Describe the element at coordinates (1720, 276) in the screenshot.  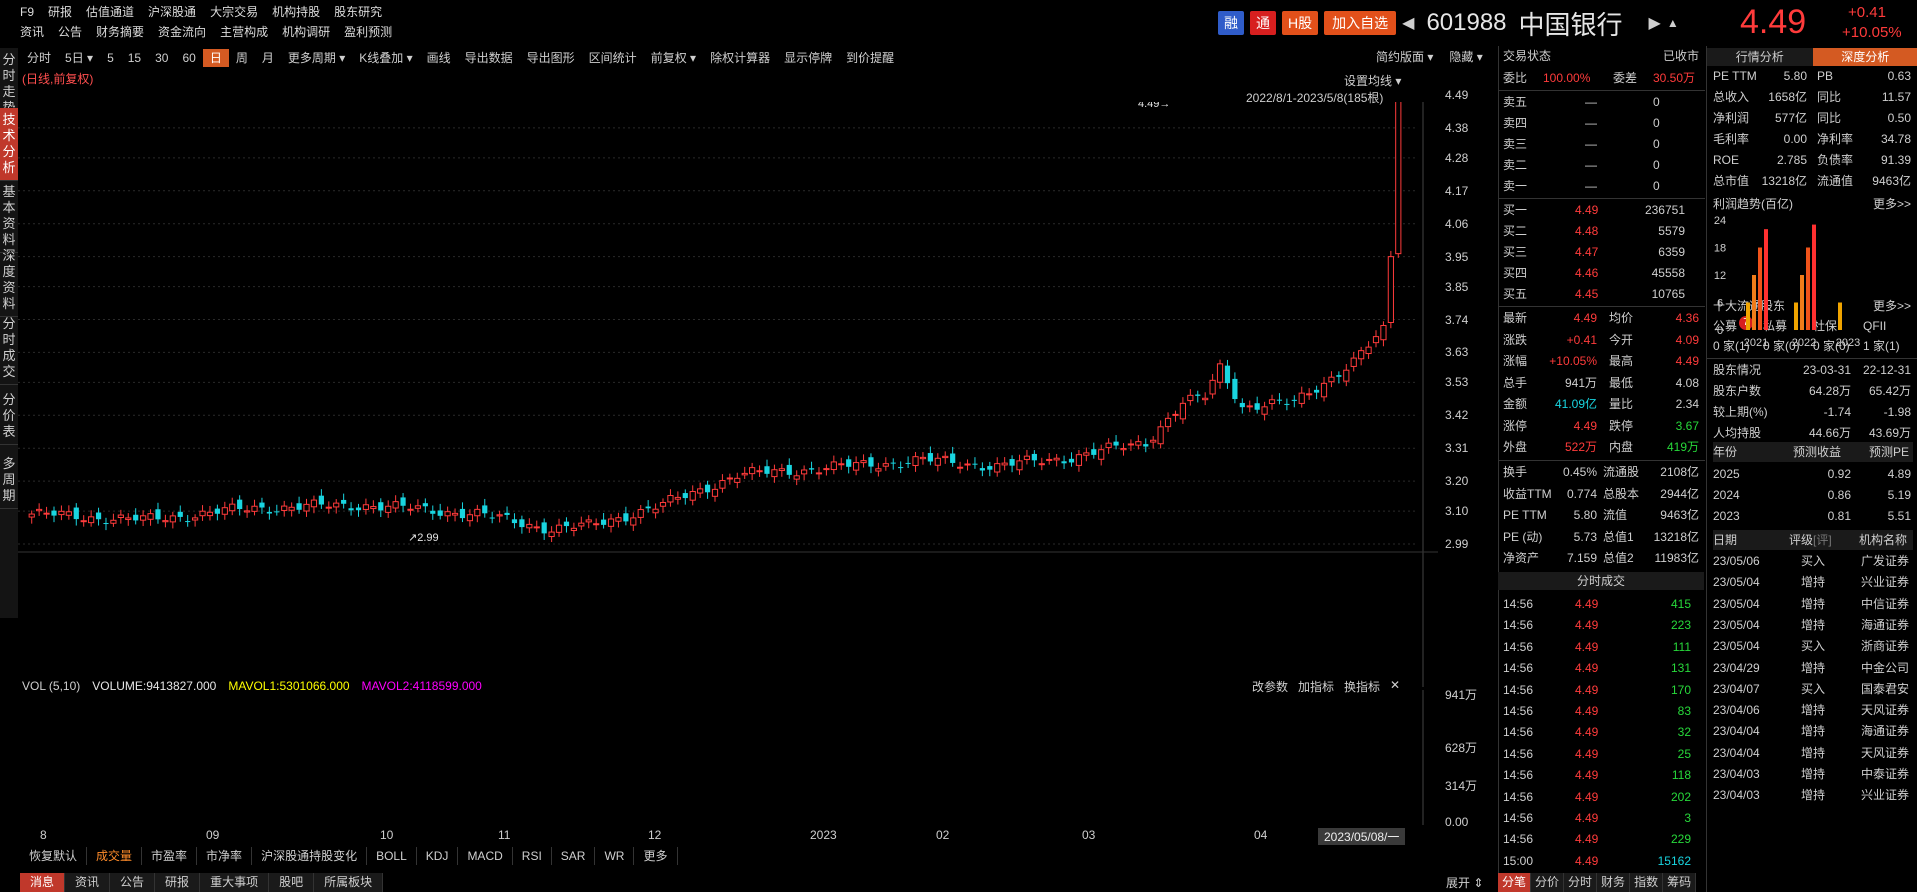
I see `profit-tick: 12` at that location.